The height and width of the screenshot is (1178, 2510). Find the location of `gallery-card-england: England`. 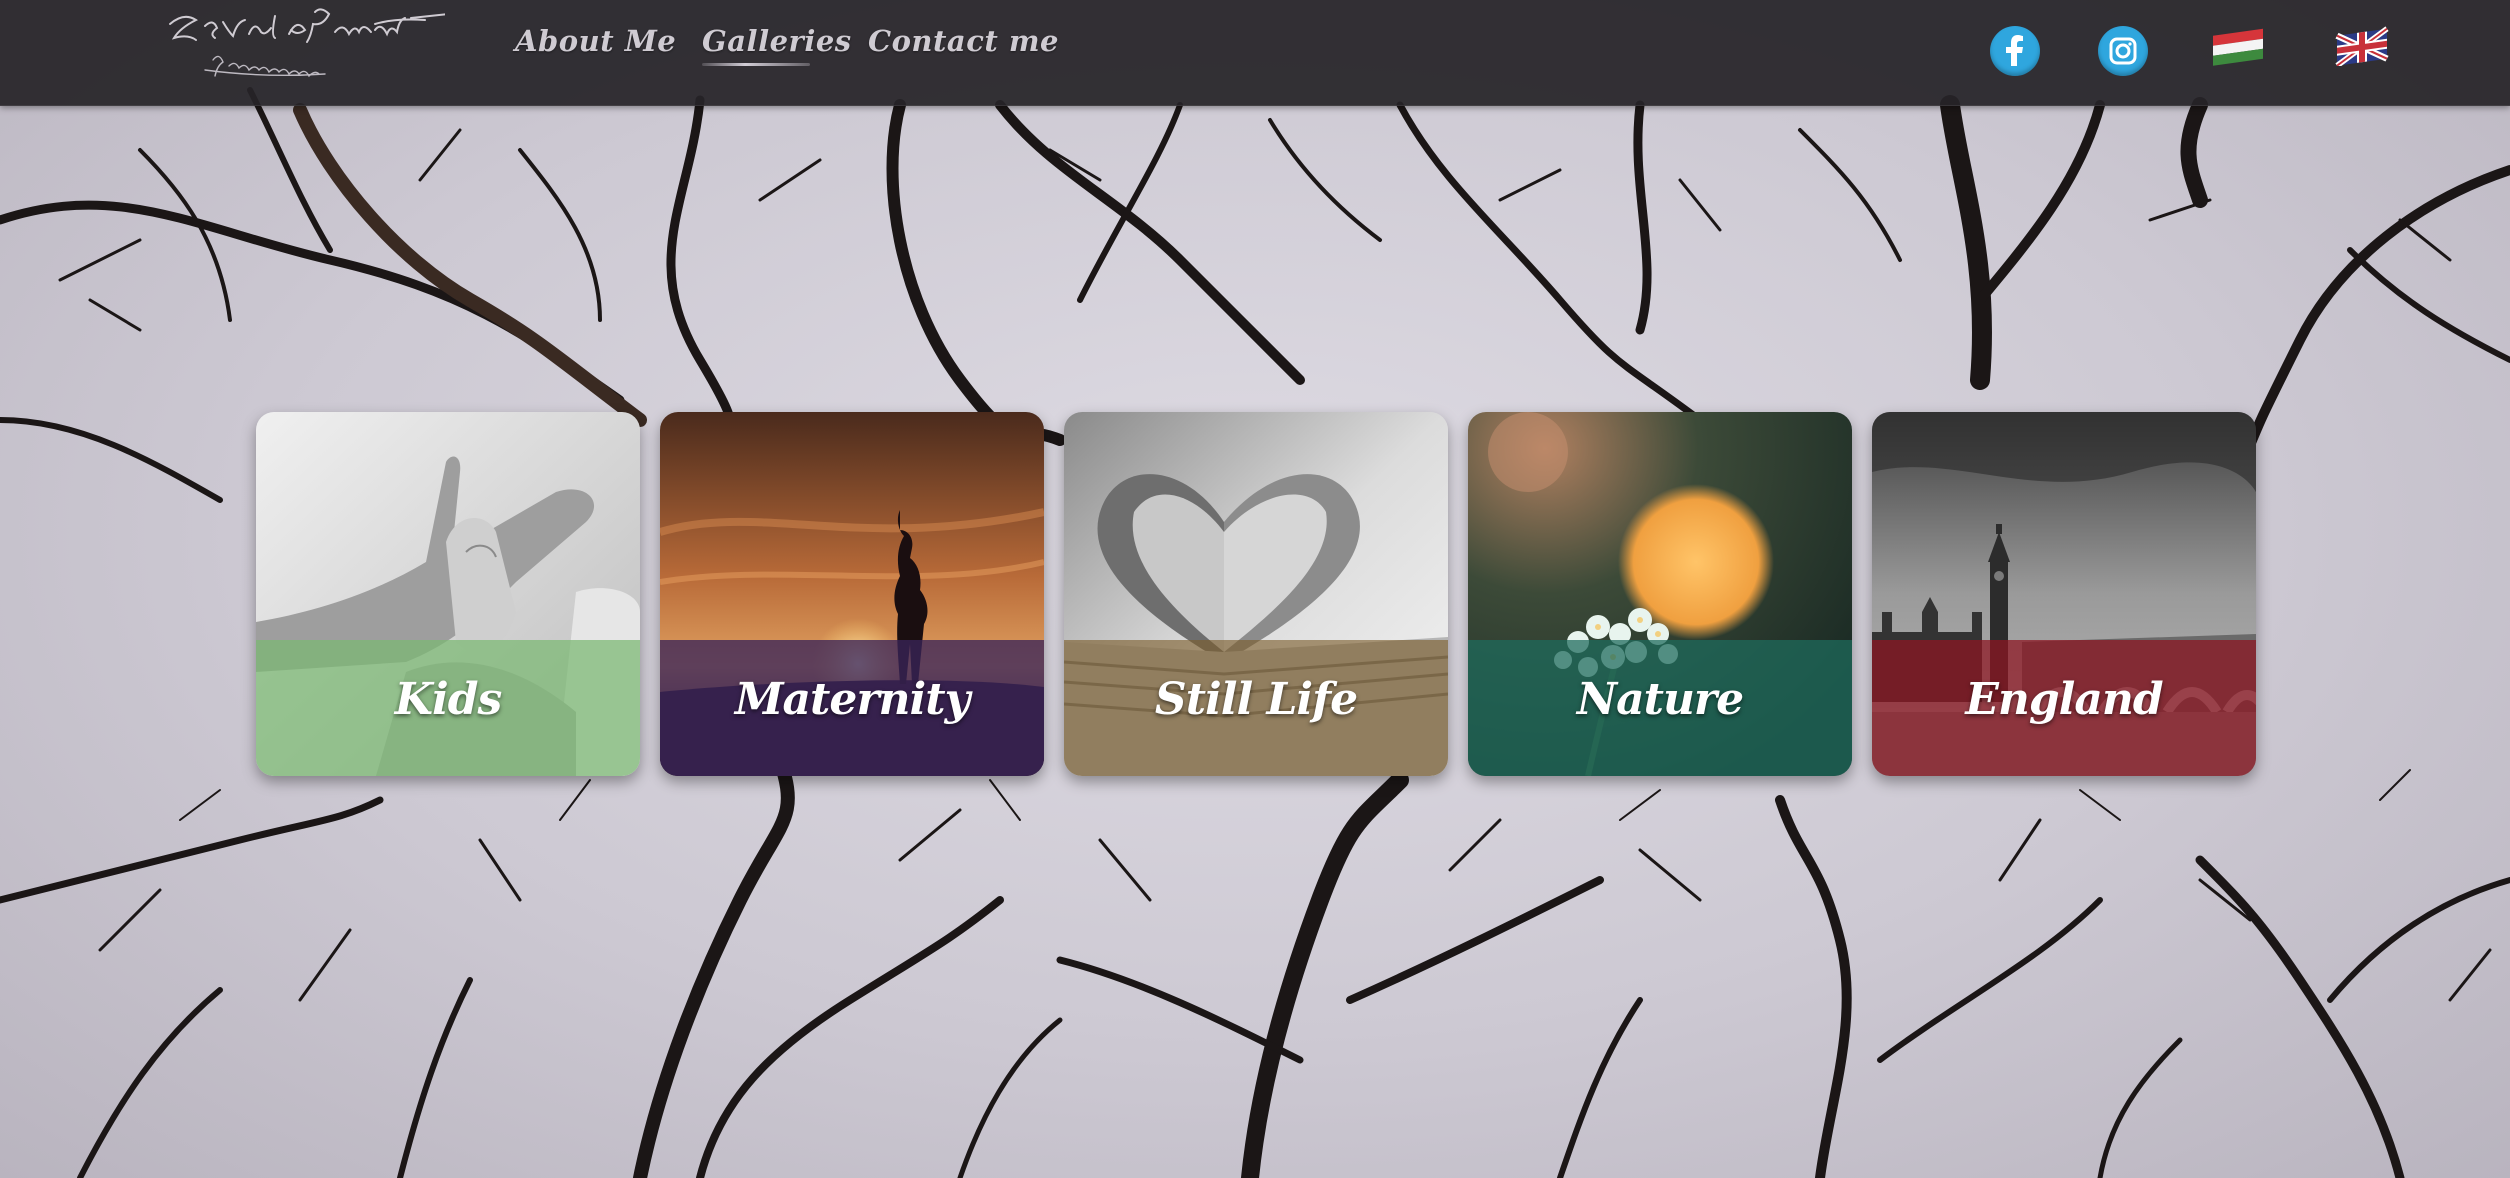

gallery-card-england: England is located at coordinates (2064, 594).